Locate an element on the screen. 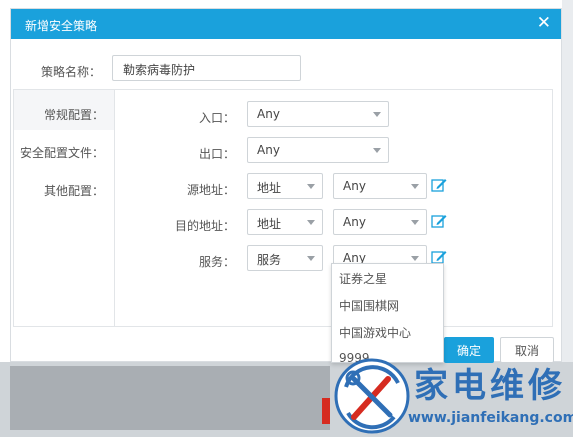  watermark-url: www.jianfeikang.com is located at coordinates (490, 418).